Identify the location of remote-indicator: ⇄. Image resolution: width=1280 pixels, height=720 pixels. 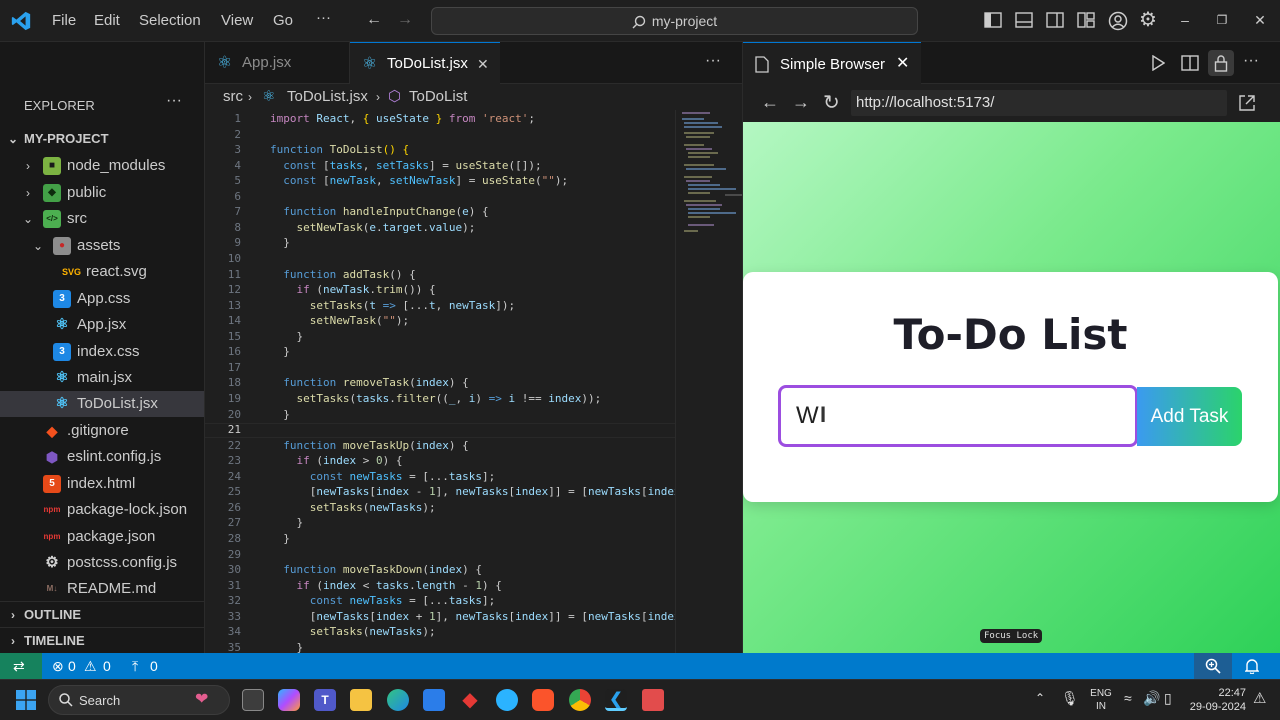
(21, 666).